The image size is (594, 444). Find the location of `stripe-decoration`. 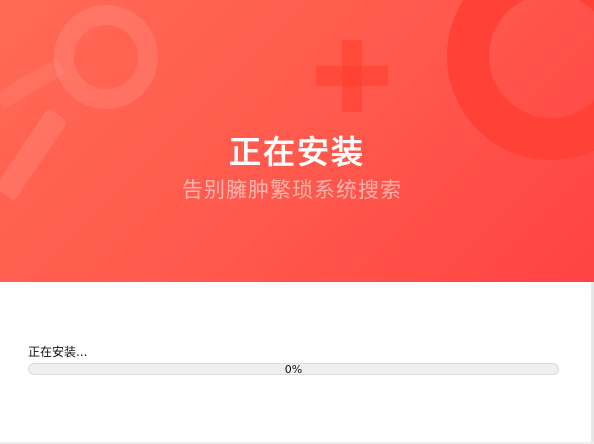

stripe-decoration is located at coordinates (33, 83).